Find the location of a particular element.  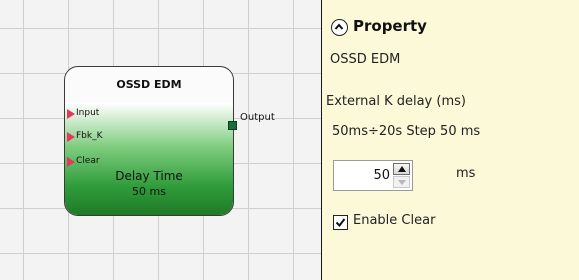

input-pin-label: Fbk_K is located at coordinates (89, 136).